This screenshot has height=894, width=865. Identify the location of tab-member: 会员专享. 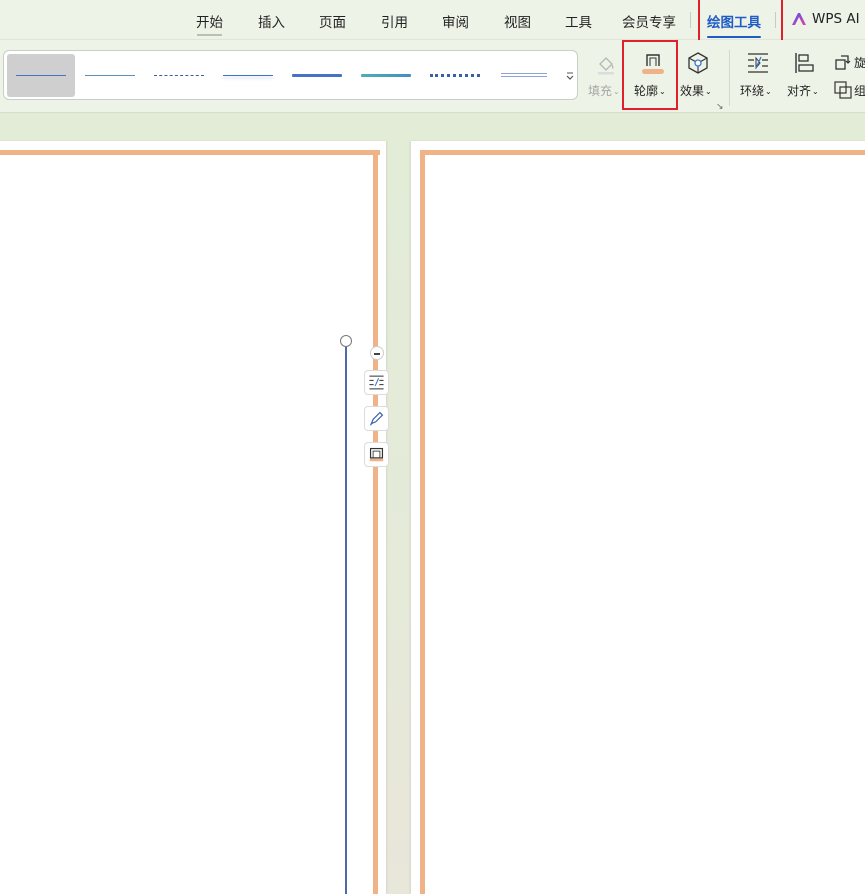
(649, 21).